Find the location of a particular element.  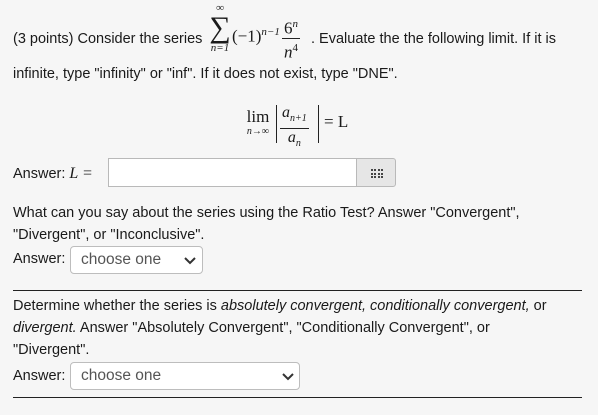

ratio-test-prompt-line2: "Divergent", or "Inconclusive". is located at coordinates (109, 235).